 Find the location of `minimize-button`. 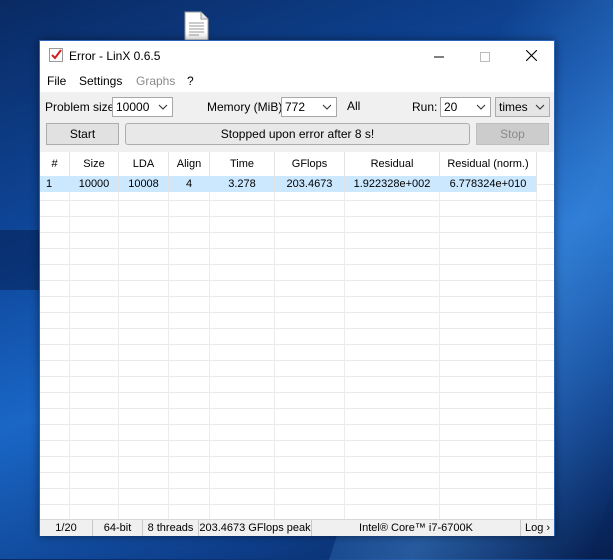

minimize-button is located at coordinates (439, 56).